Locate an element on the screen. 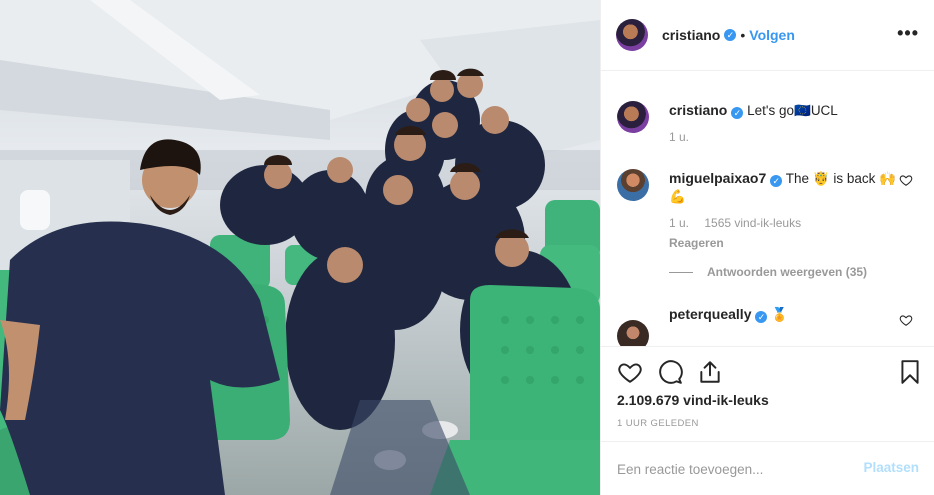 Image resolution: width=934 pixels, height=495 pixels. add-comment-bar: Plaatsen is located at coordinates (767, 468).